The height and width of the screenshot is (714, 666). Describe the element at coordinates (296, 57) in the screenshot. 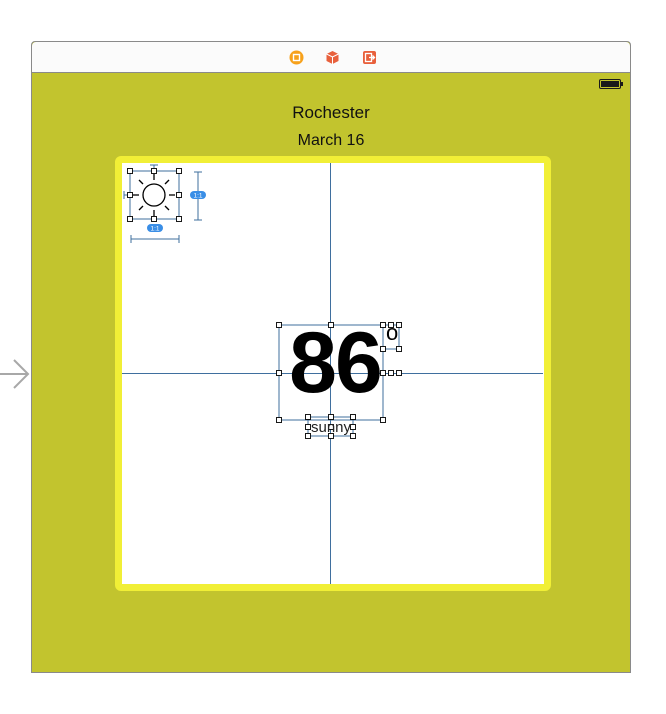

I see `view-controller-icon` at that location.